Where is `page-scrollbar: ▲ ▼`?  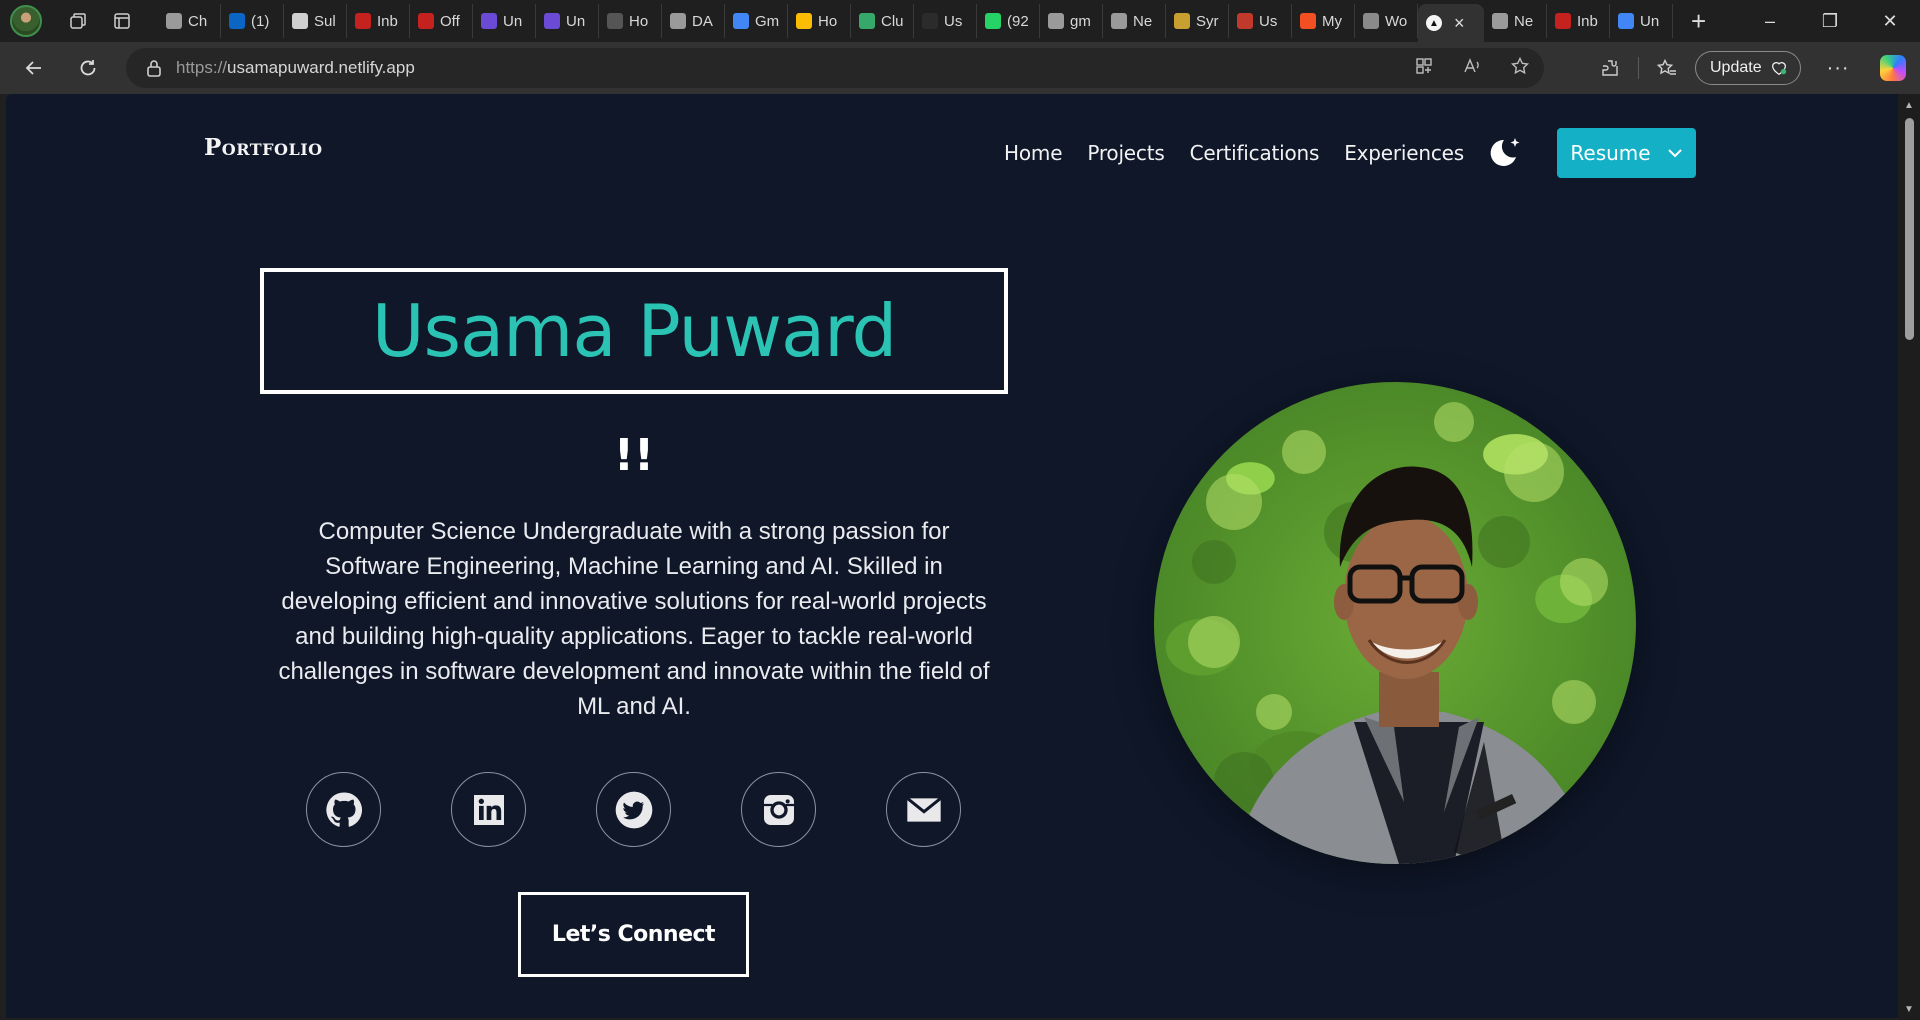 page-scrollbar: ▲ ▼ is located at coordinates (1909, 557).